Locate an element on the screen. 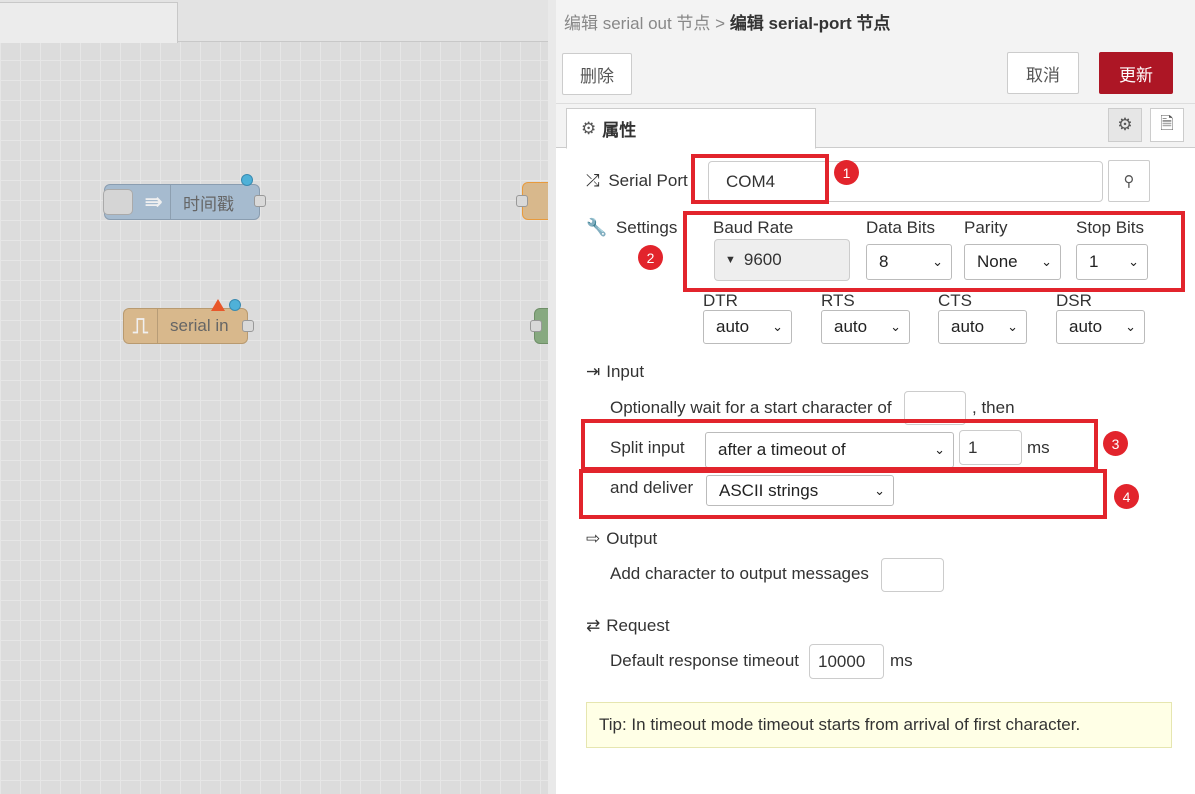  inject-button is located at coordinates (118, 202).